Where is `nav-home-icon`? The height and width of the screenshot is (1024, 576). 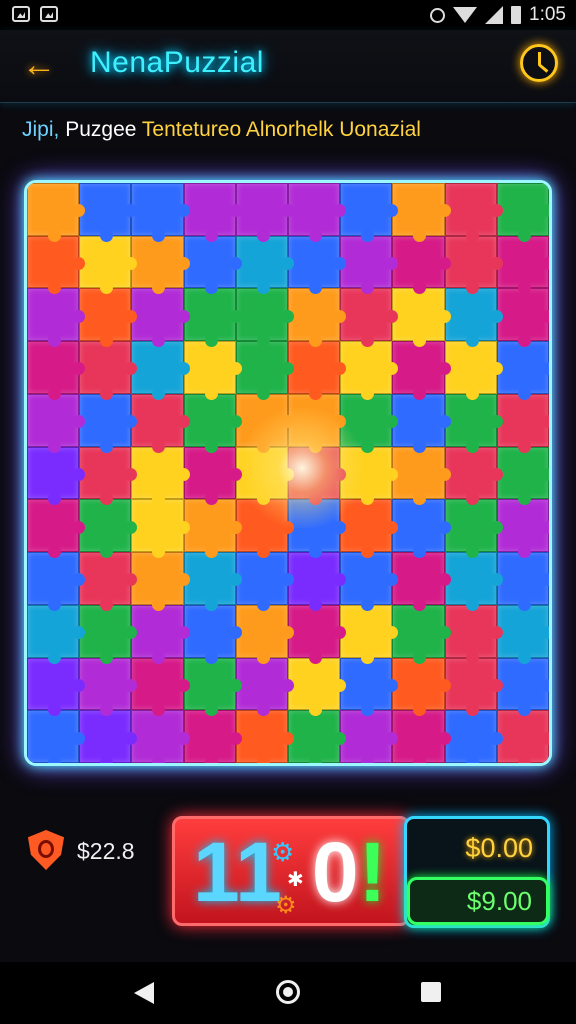
nav-home-icon is located at coordinates (288, 992).